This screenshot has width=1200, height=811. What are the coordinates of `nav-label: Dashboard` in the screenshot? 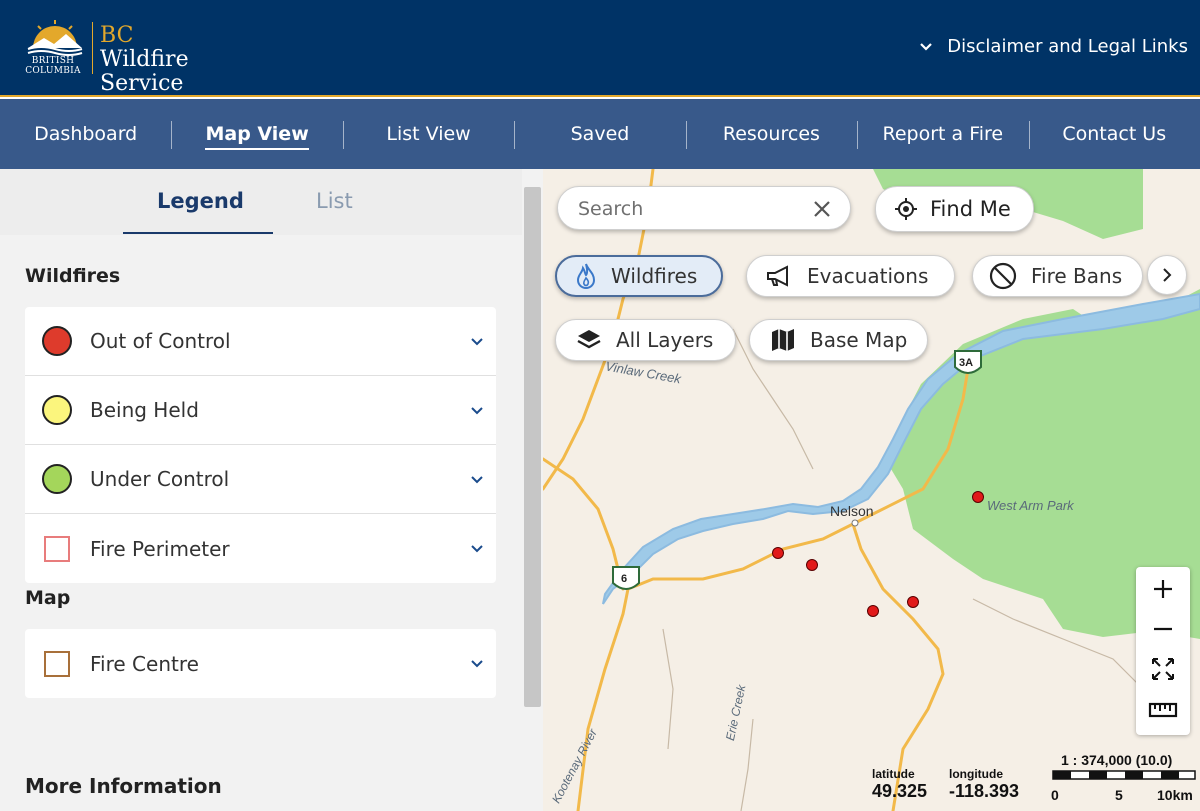 It's located at (86, 134).